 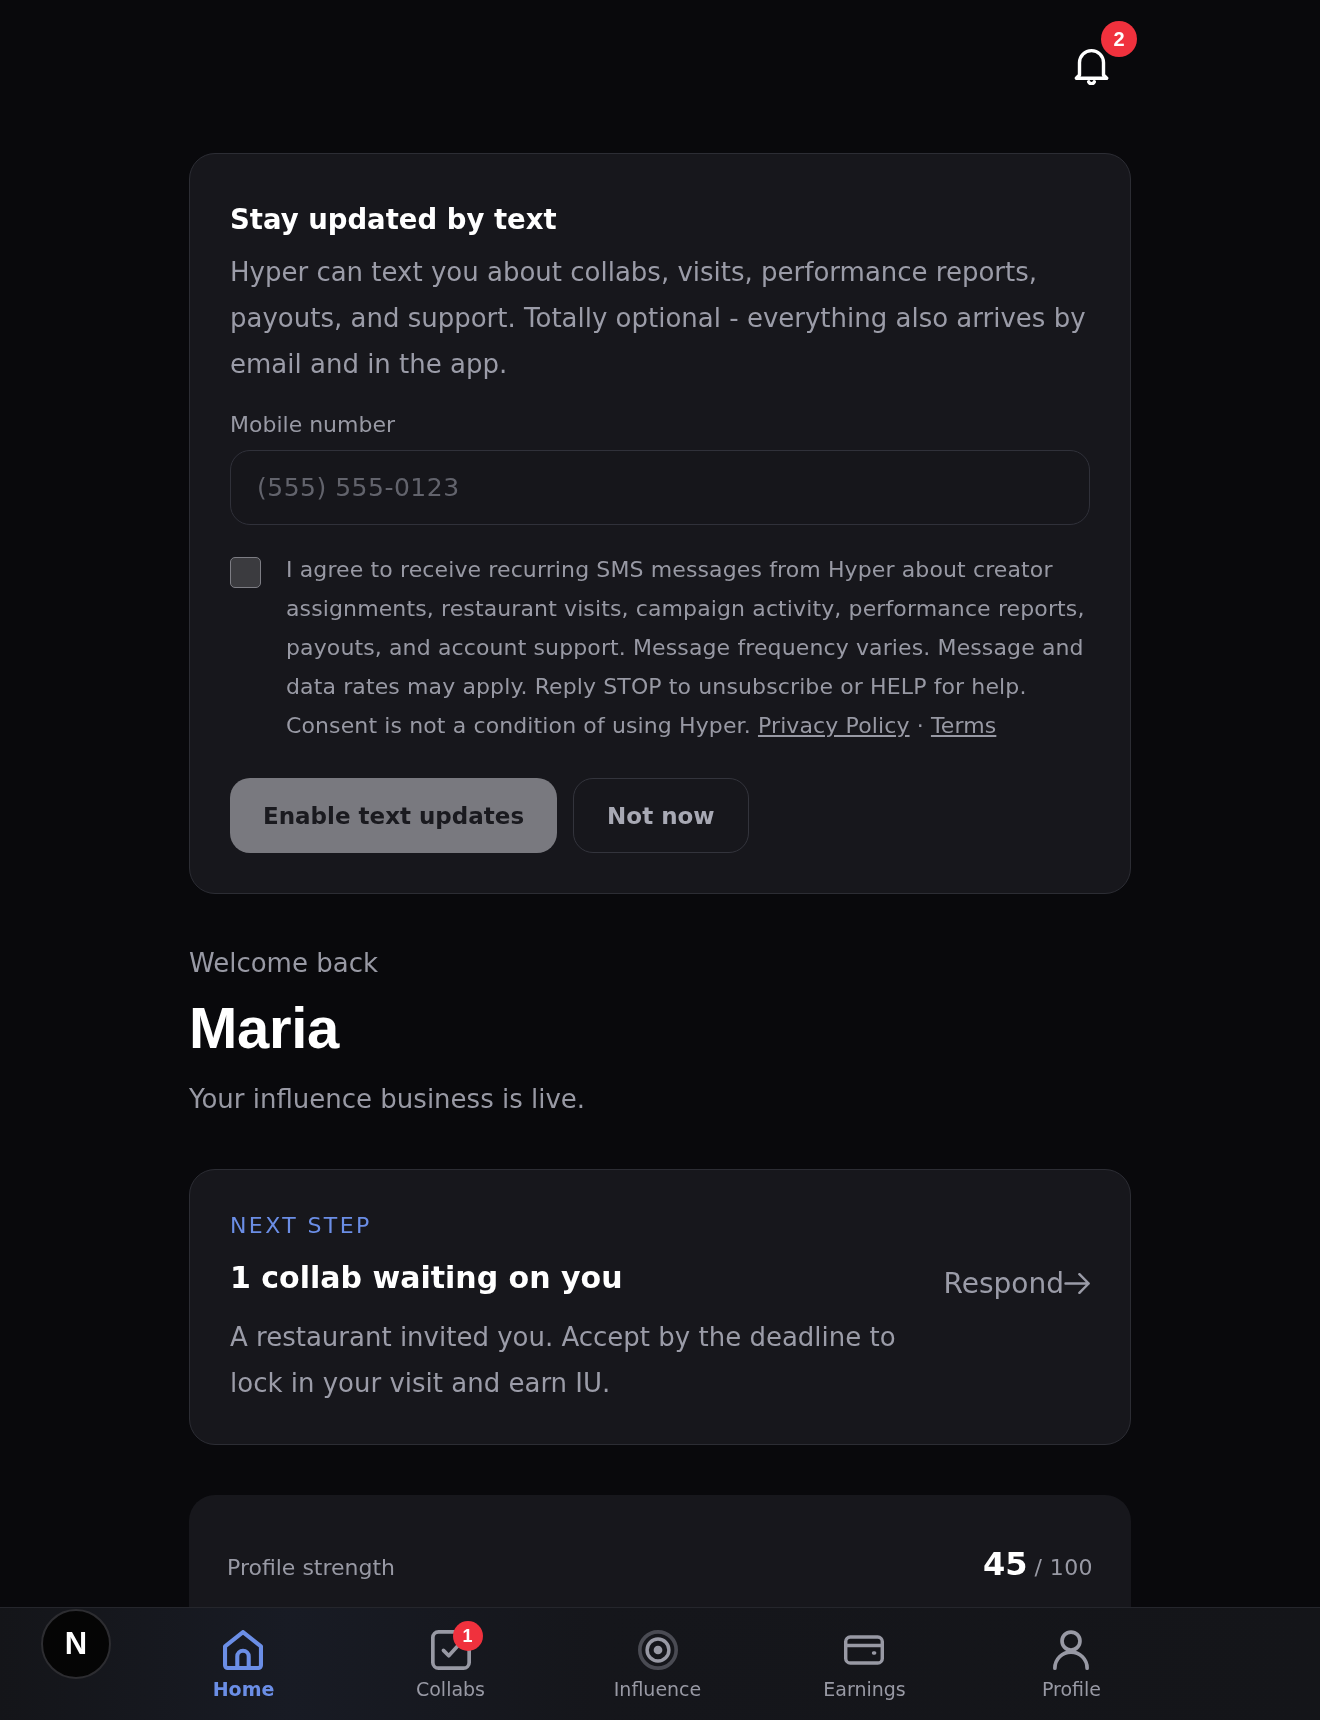 What do you see at coordinates (1005, 1564) in the screenshot?
I see `score-value: 45` at bounding box center [1005, 1564].